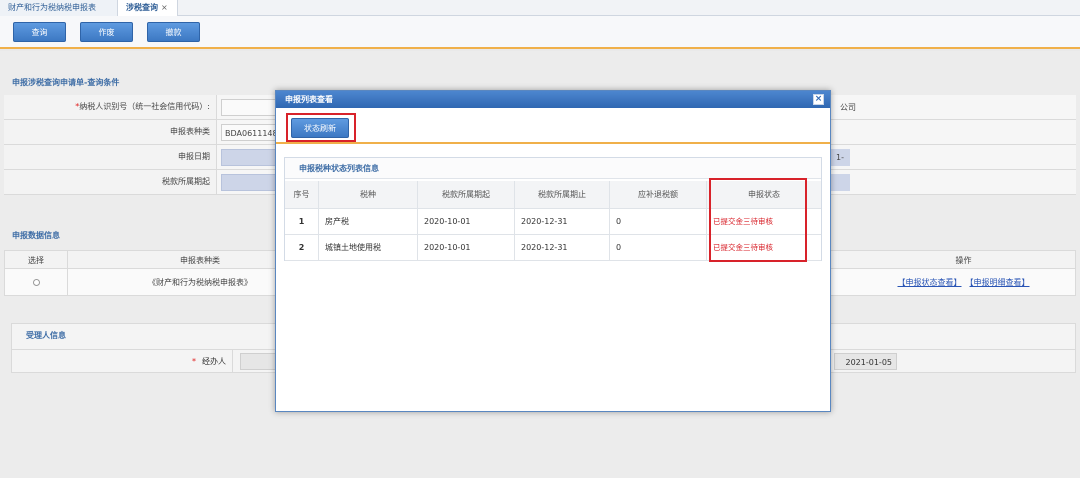 This screenshot has height=478, width=1080. I want to click on col-amount: 应补退税额, so click(658, 194).